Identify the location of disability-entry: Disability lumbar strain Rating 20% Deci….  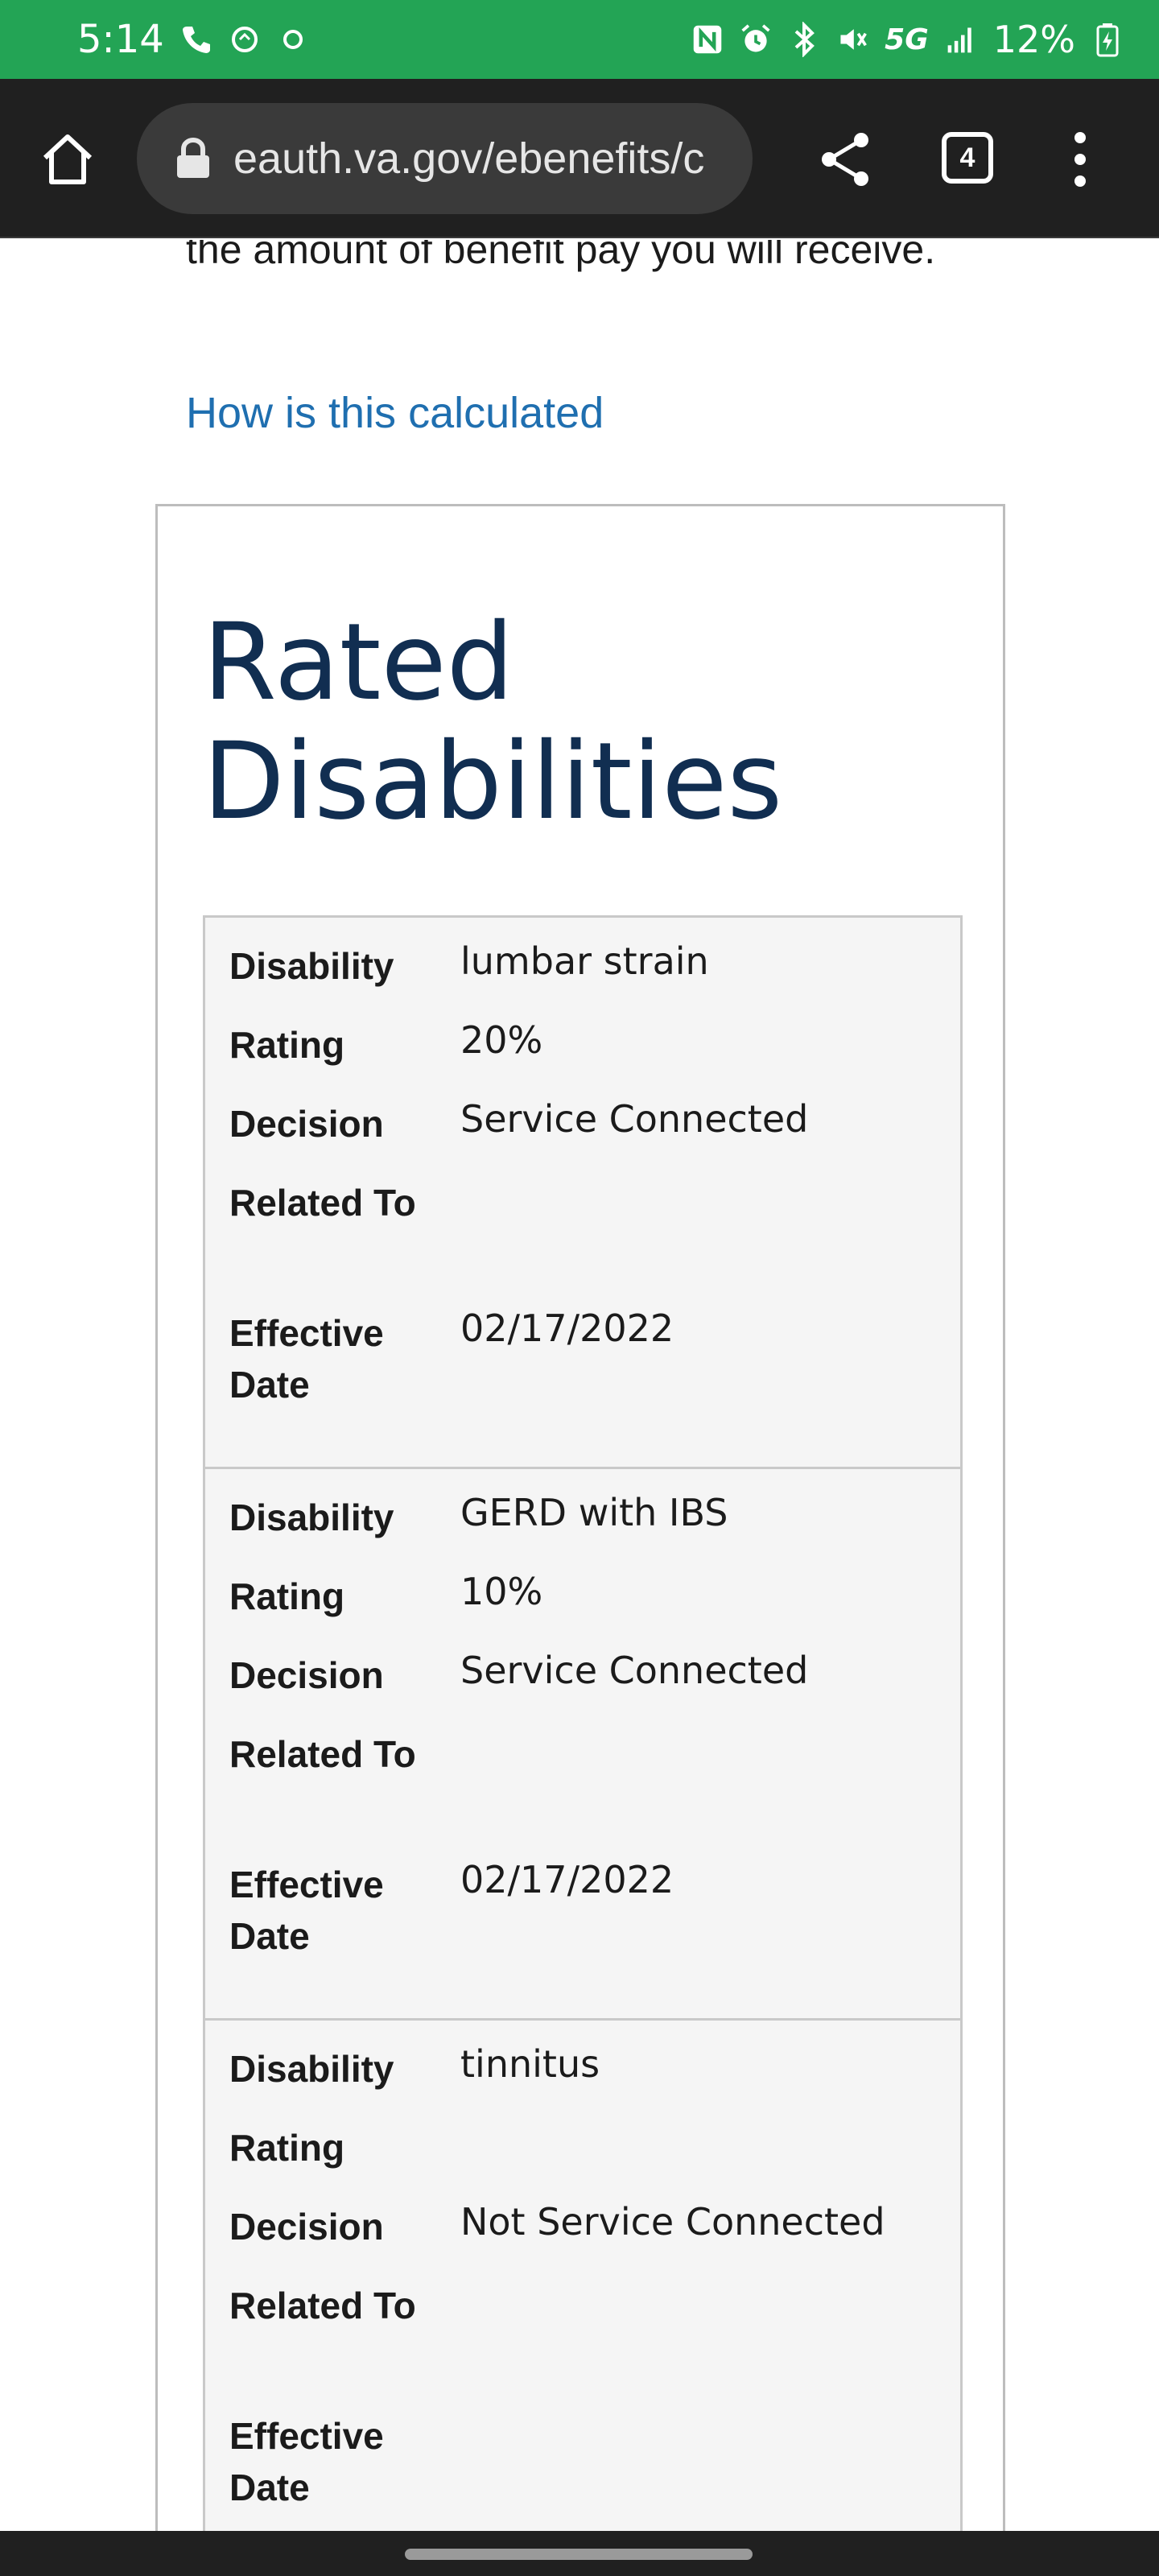
(582, 1192).